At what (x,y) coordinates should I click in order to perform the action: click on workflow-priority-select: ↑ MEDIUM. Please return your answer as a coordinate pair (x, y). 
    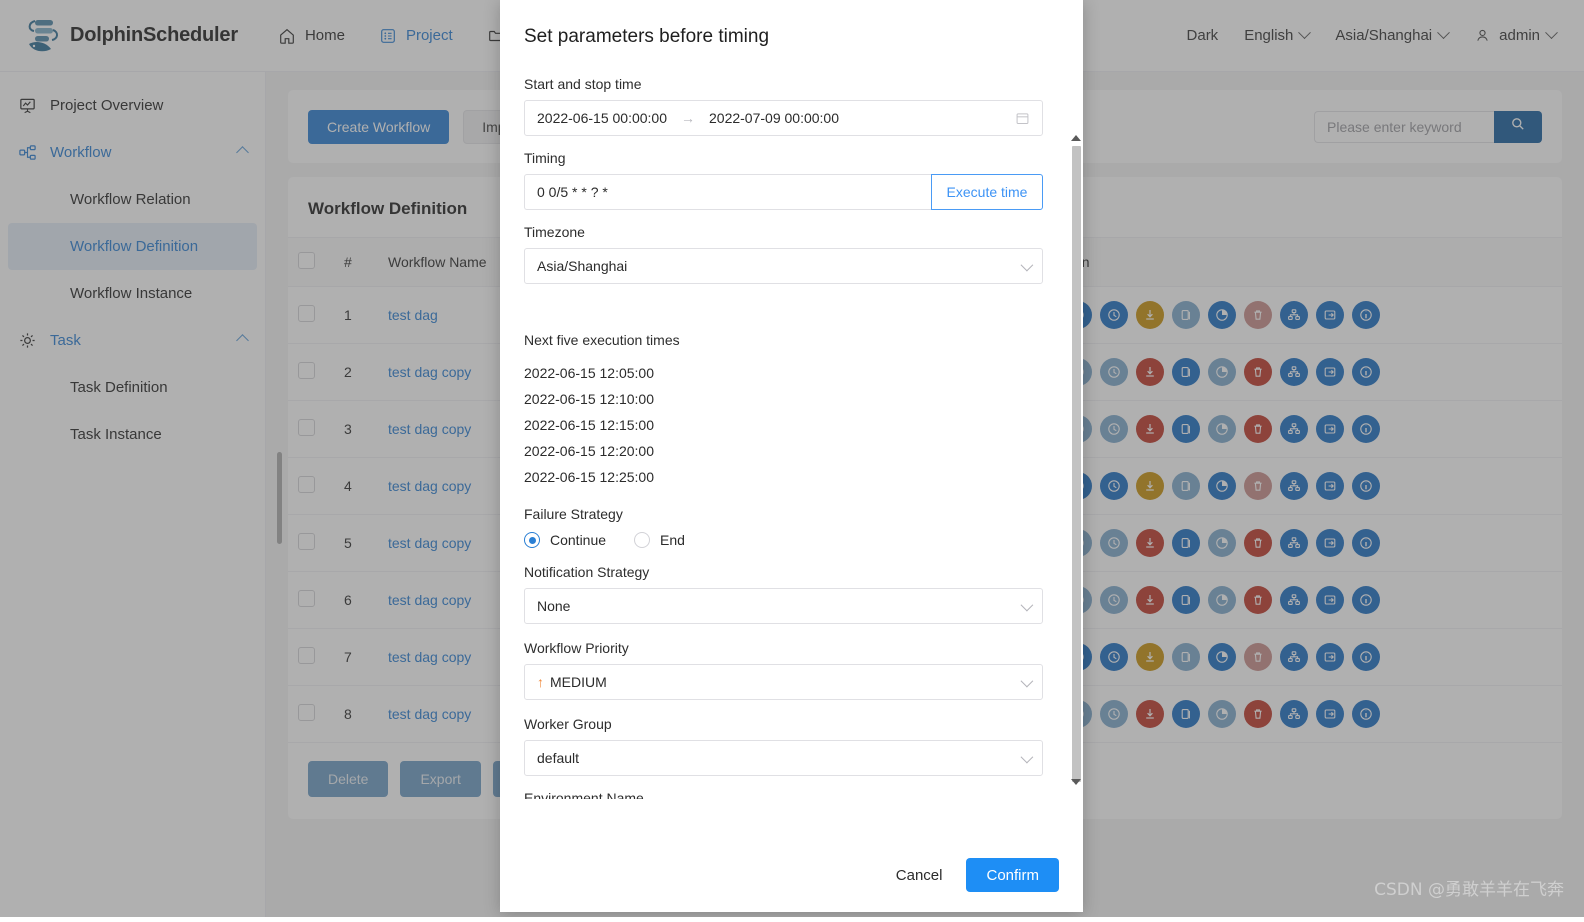
    Looking at the image, I should click on (783, 682).